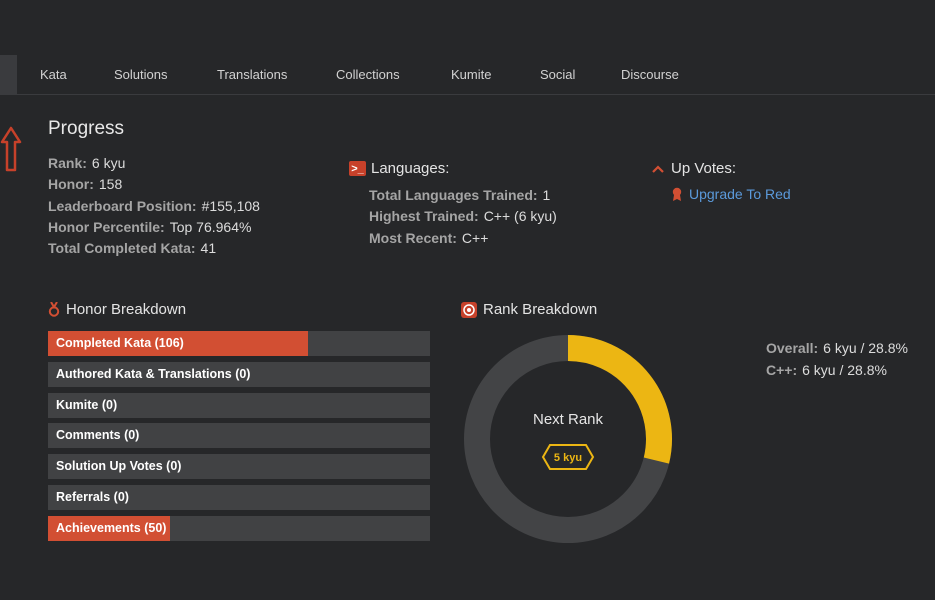 Image resolution: width=935 pixels, height=600 pixels. What do you see at coordinates (540, 309) in the screenshot?
I see `rank-breakdown-heading-text: Rank Breakdown` at bounding box center [540, 309].